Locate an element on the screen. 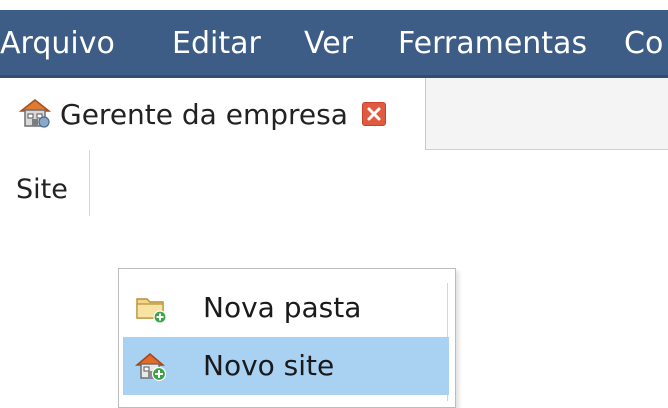 The height and width of the screenshot is (408, 668). menu-editar: Editar is located at coordinates (216, 42).